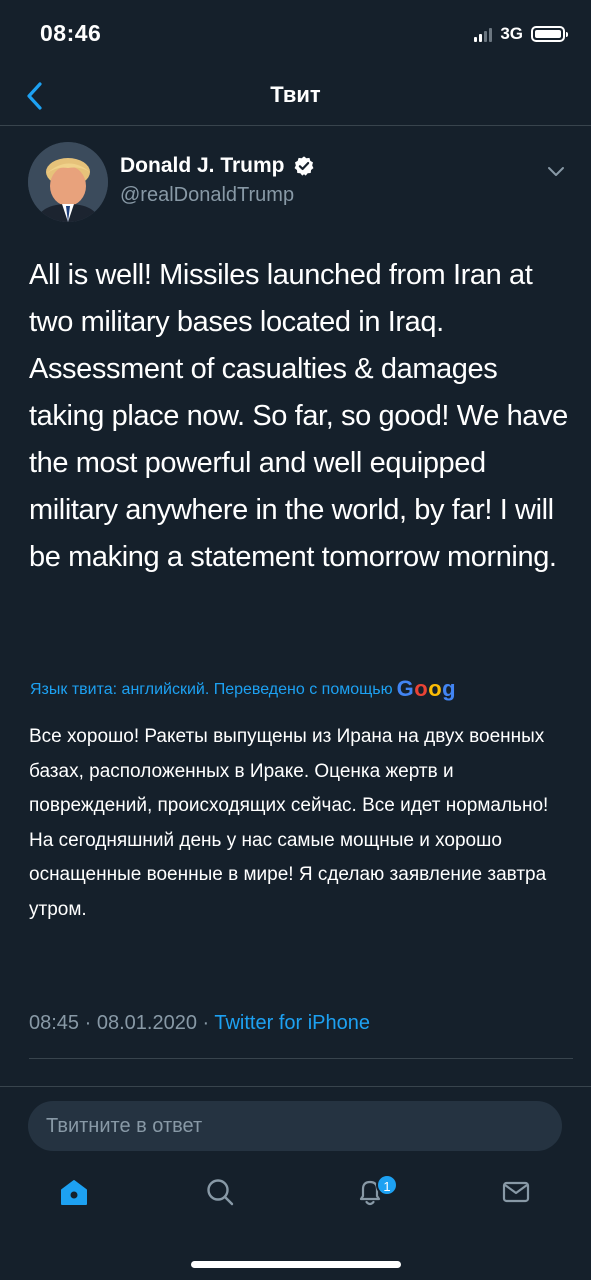  Describe the element at coordinates (54, 1023) in the screenshot. I see `tweet-time: 08:45` at that location.